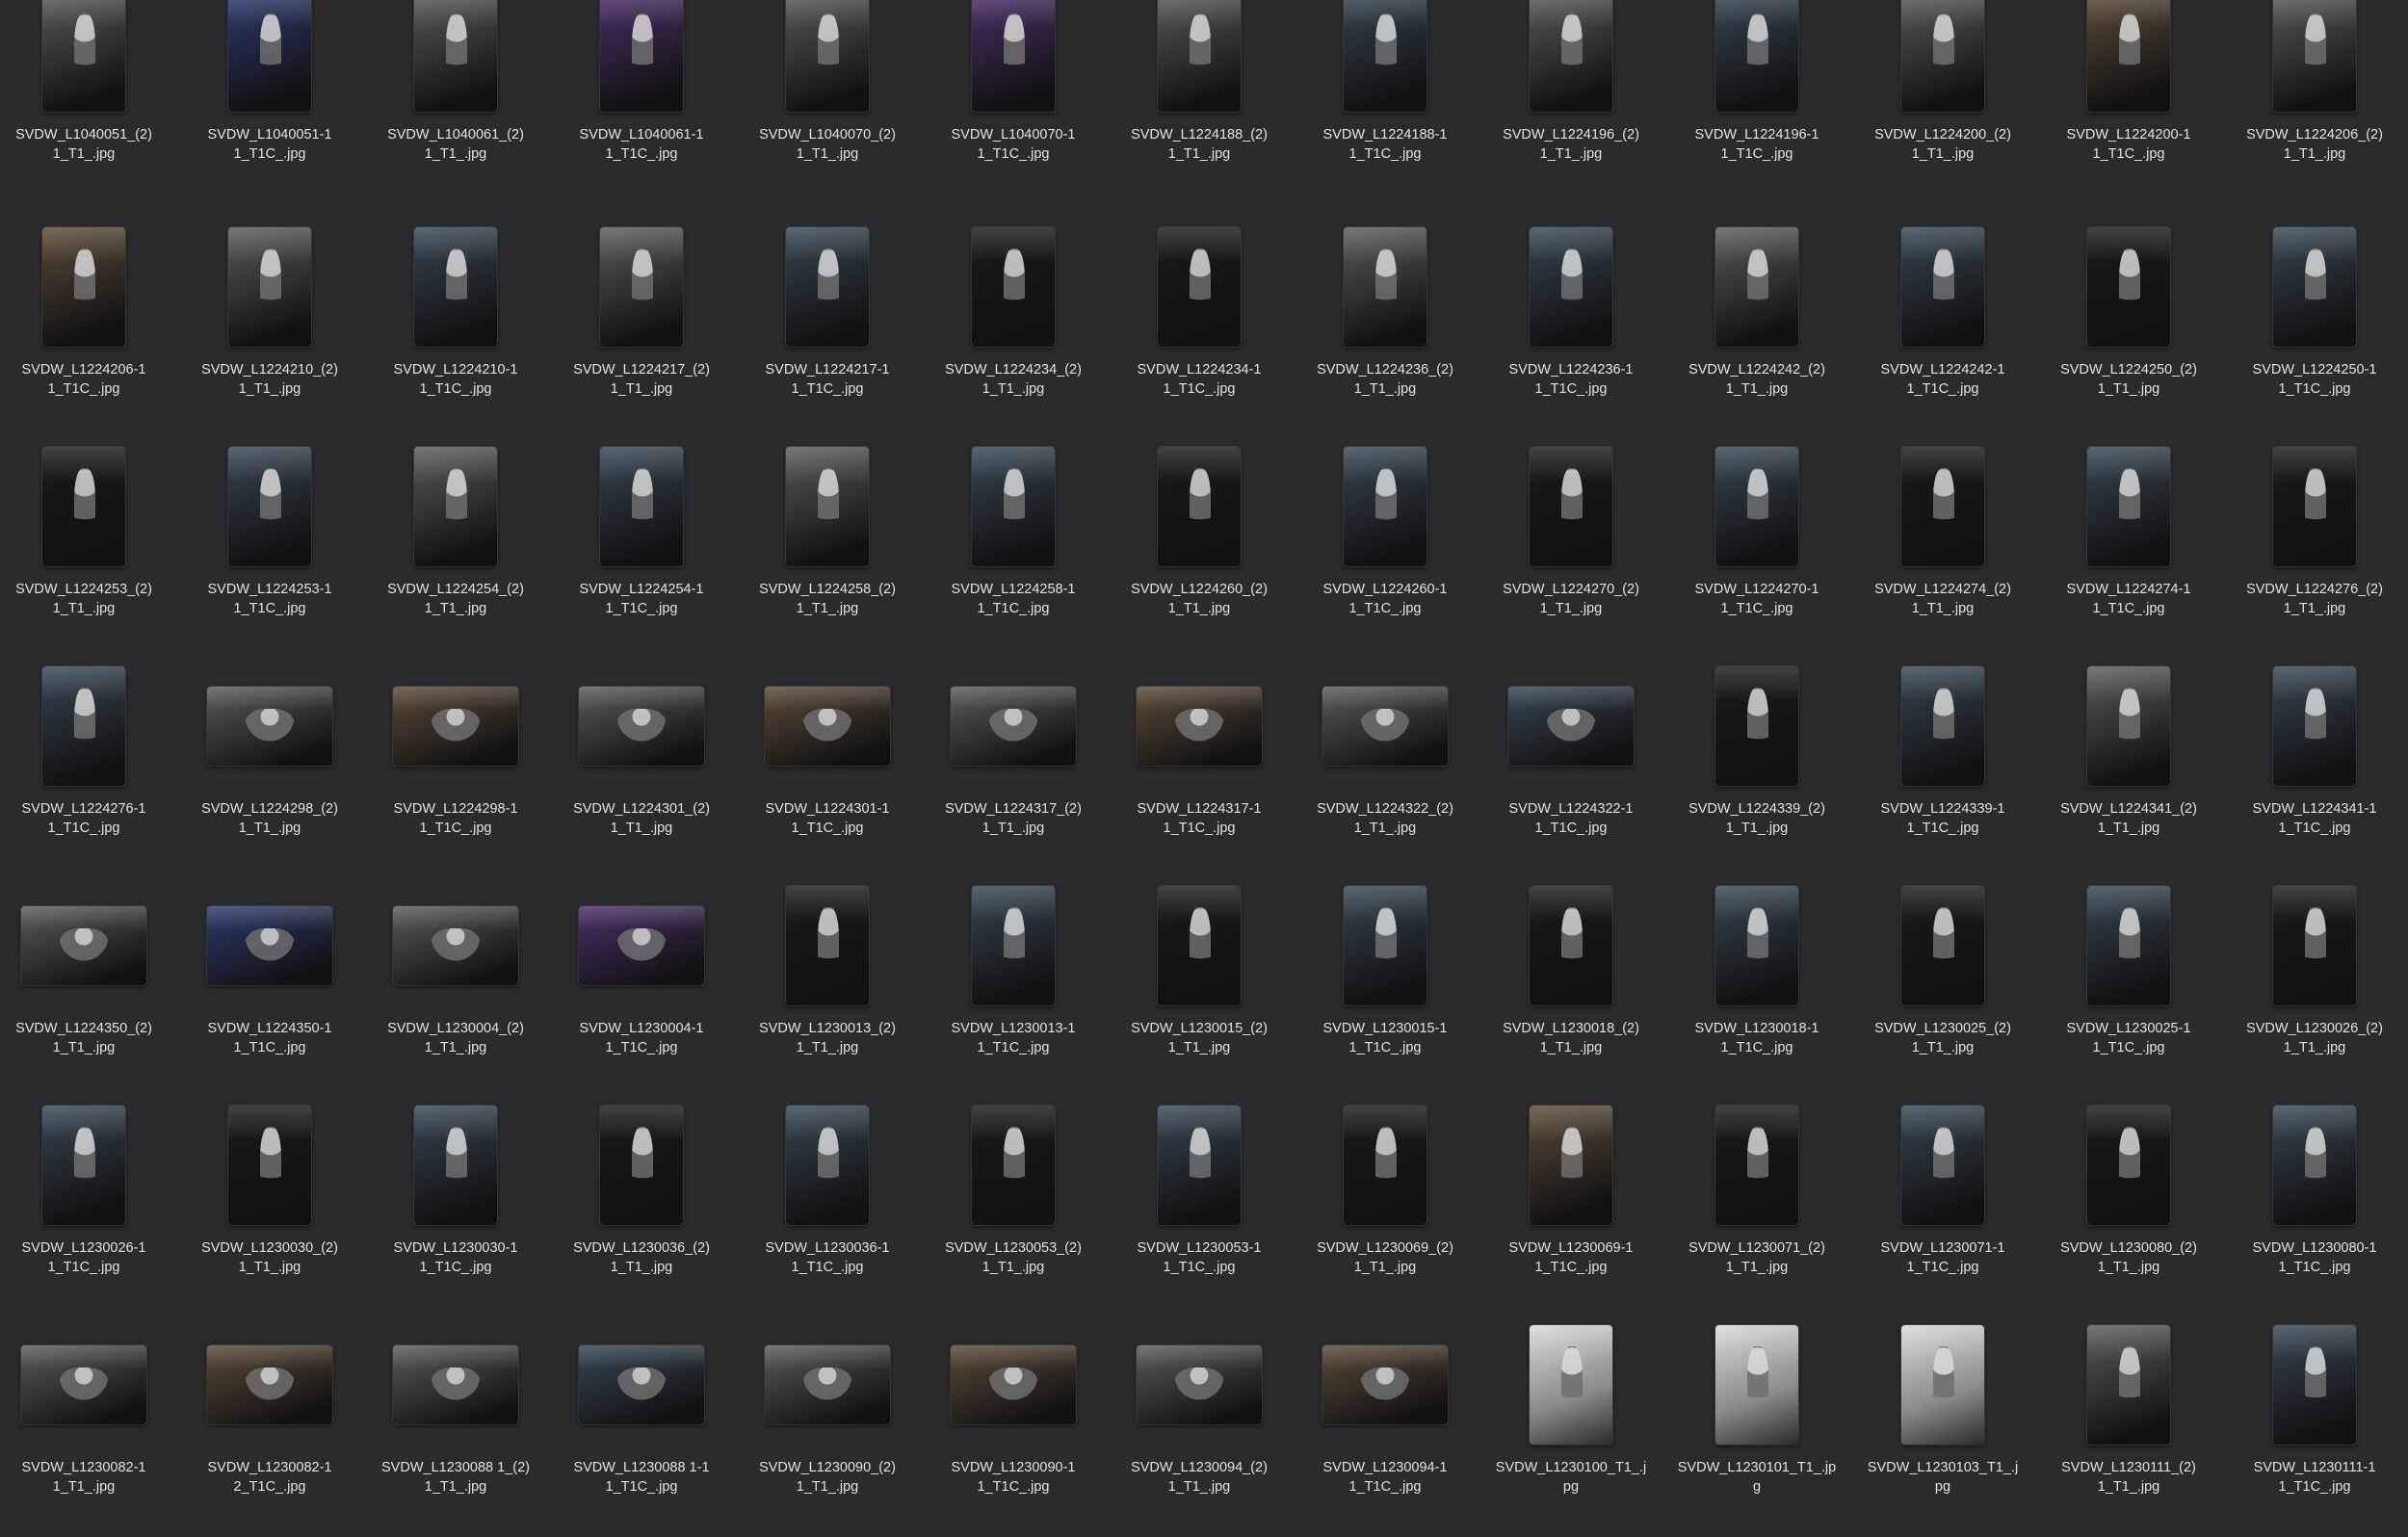  I want to click on file-item: SVDW_L1224210_(2) 1_T1_.jpg, so click(269, 329).